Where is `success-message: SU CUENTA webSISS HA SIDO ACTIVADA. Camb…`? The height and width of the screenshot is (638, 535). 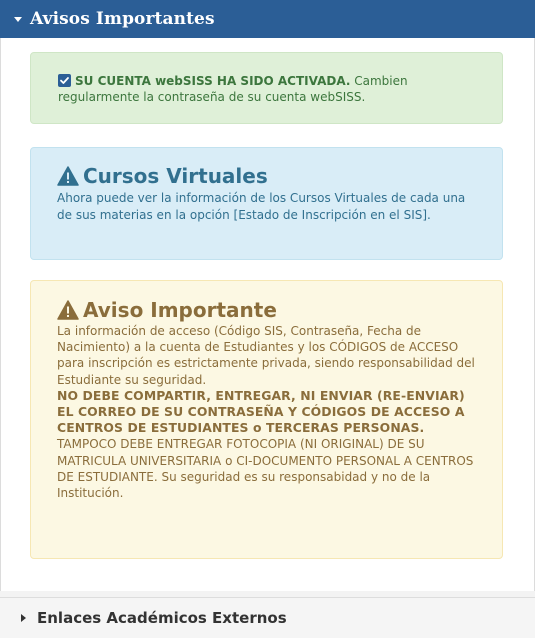 success-message: SU CUENTA webSISS HA SIDO ACTIVADA. Camb… is located at coordinates (273, 89).